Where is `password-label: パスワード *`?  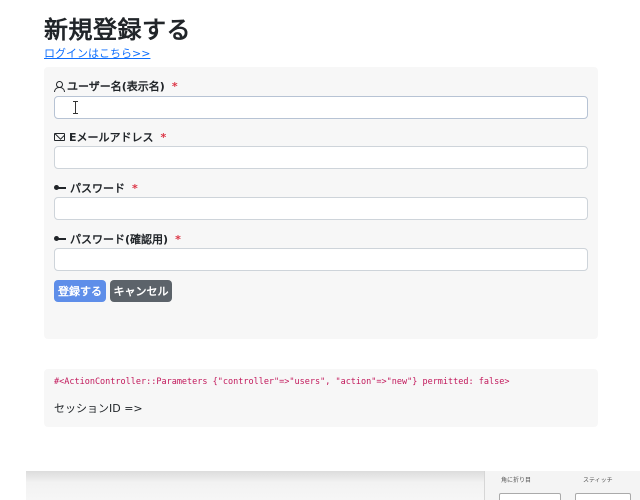
password-label: パスワード * is located at coordinates (96, 188).